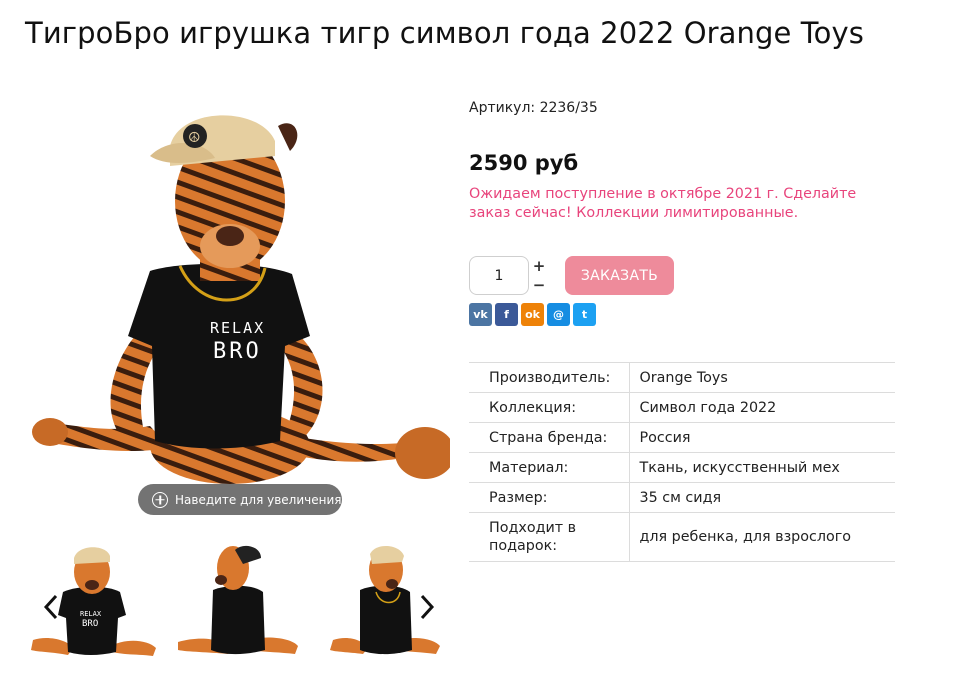 Image resolution: width=978 pixels, height=673 pixels. What do you see at coordinates (258, 499) in the screenshot?
I see `zoom-hint-text: Наведите для увеличения` at bounding box center [258, 499].